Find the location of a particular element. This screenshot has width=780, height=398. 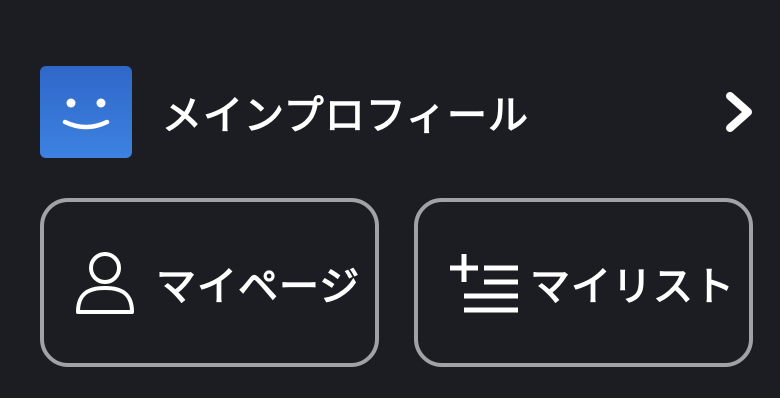

add-to-list-icon is located at coordinates (484, 283).